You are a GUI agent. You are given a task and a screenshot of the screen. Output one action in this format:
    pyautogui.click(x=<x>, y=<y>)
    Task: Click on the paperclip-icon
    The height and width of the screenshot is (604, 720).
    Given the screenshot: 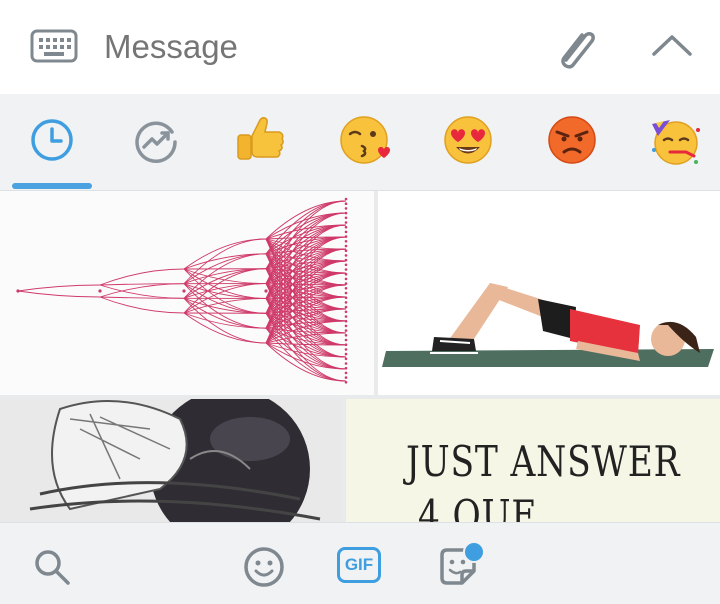 What is the action you would take?
    pyautogui.click(x=576, y=47)
    